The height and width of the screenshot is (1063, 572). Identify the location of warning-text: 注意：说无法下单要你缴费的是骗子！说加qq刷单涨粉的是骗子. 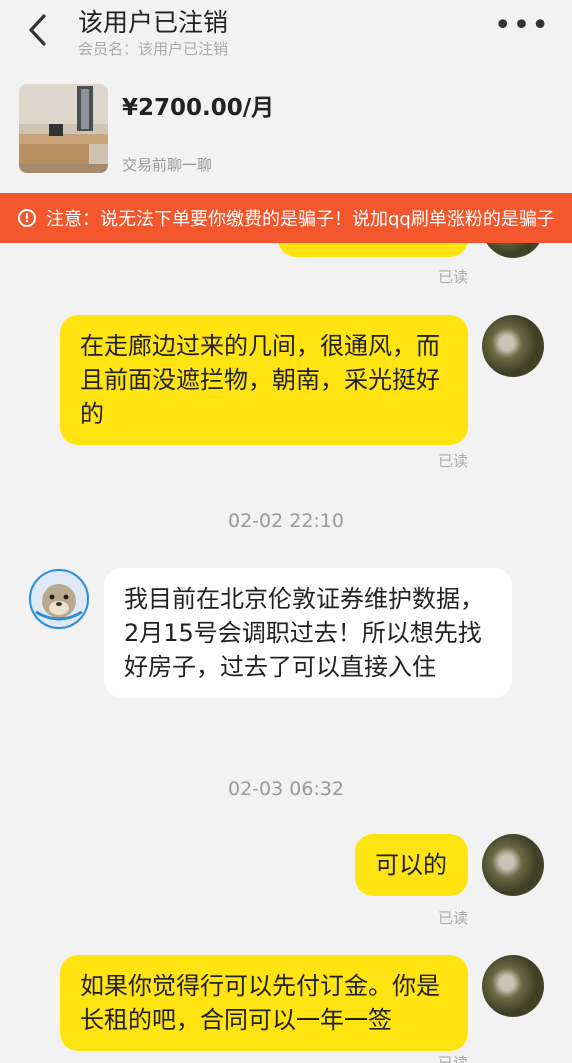
(300, 219).